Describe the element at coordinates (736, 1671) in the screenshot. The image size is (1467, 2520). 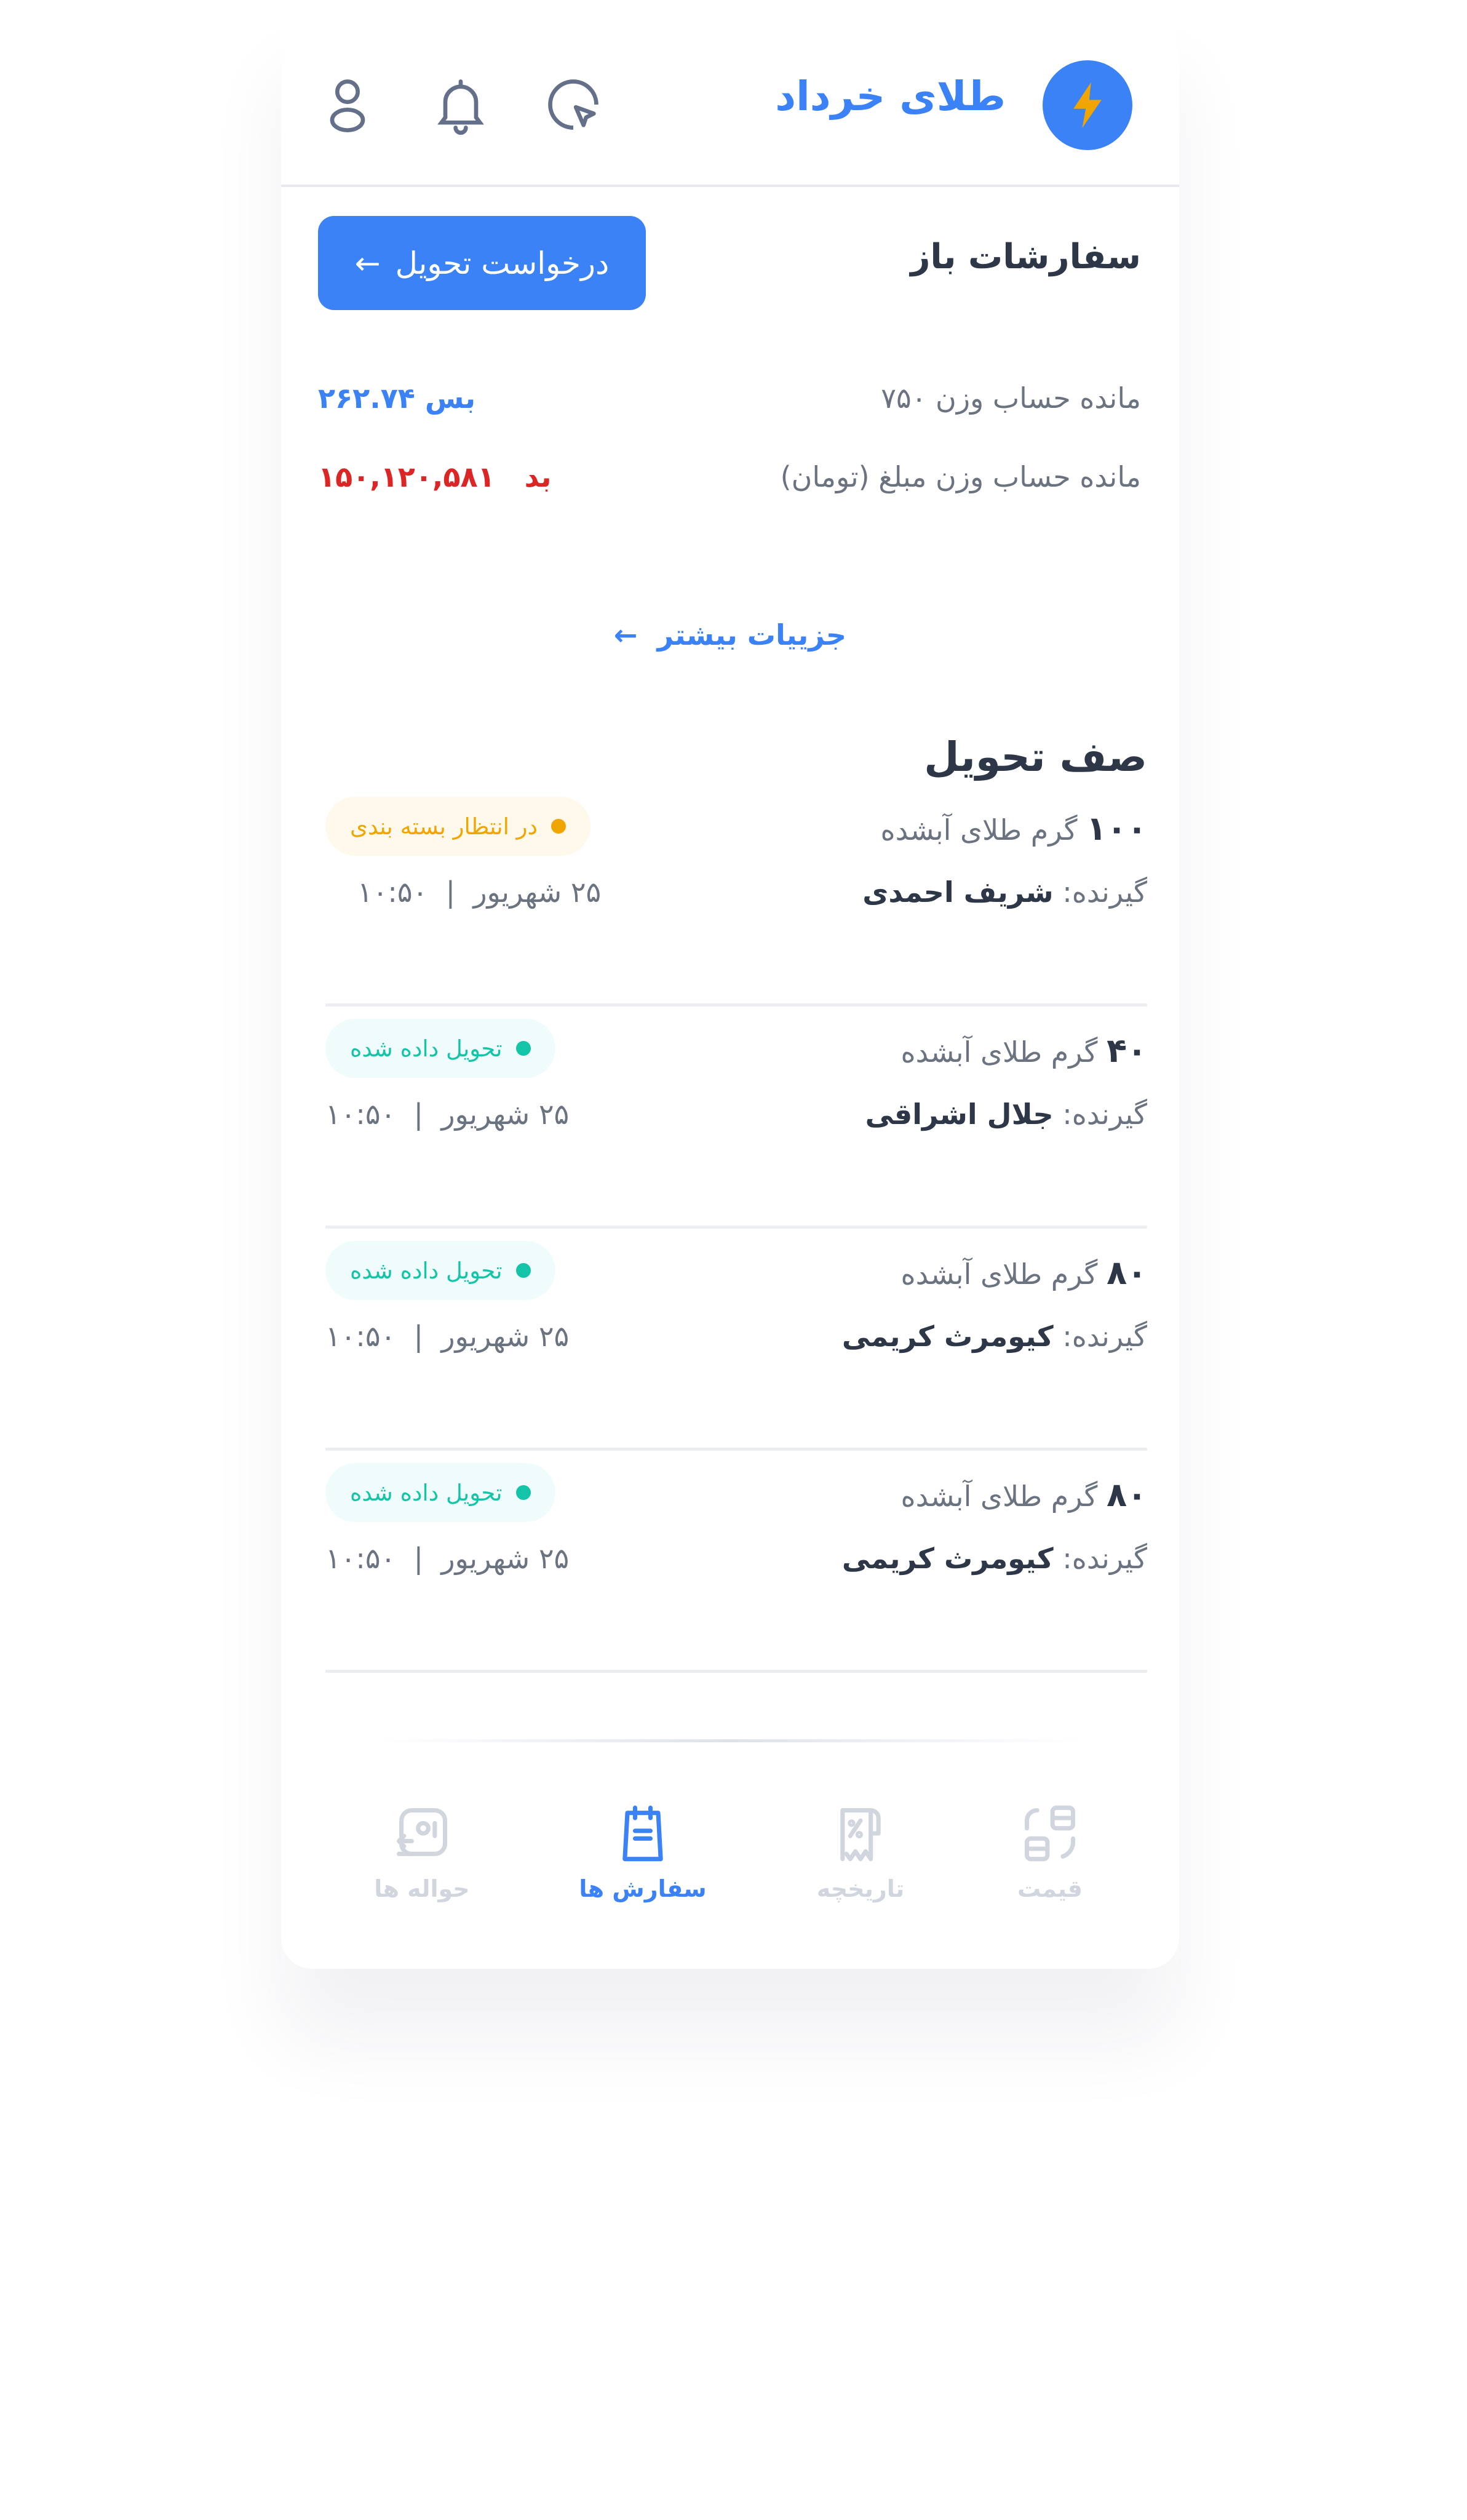
I see `item-divider` at that location.